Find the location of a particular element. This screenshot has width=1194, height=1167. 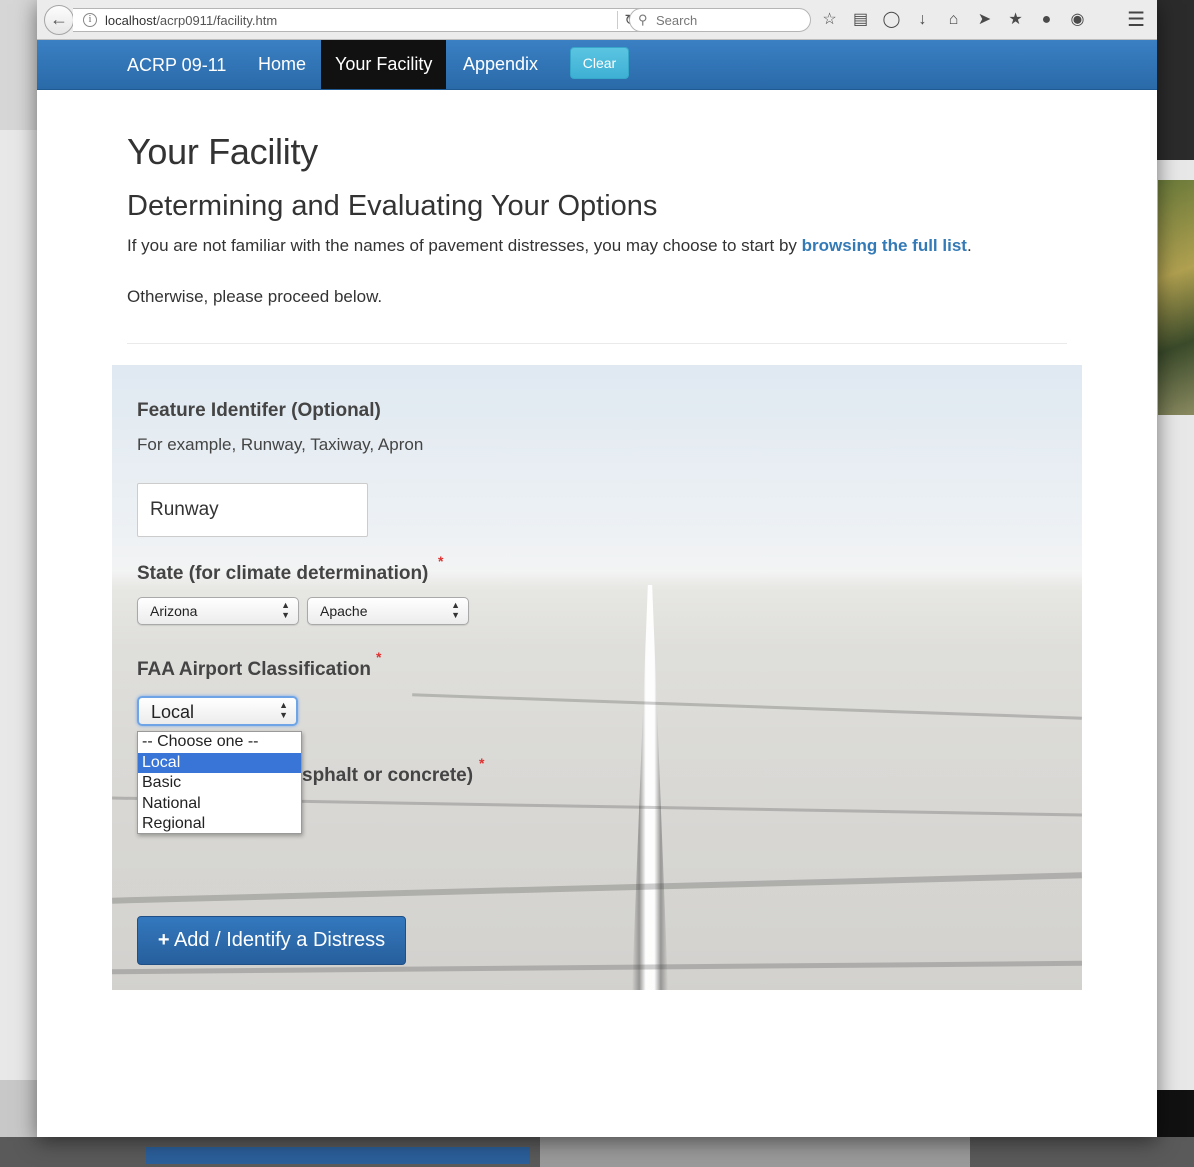

send-icon: ➤ is located at coordinates (984, 19).